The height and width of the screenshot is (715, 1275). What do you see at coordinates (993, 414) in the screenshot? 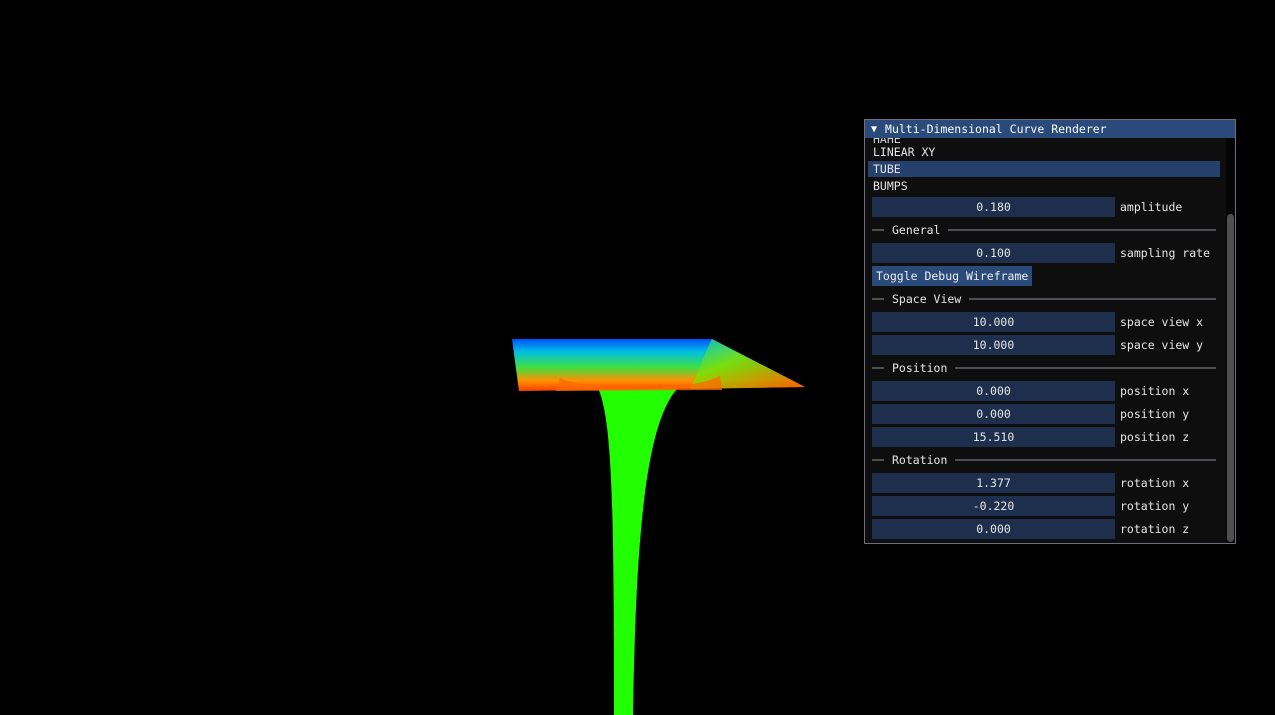
I see `position-y-slider: 0.000` at bounding box center [993, 414].